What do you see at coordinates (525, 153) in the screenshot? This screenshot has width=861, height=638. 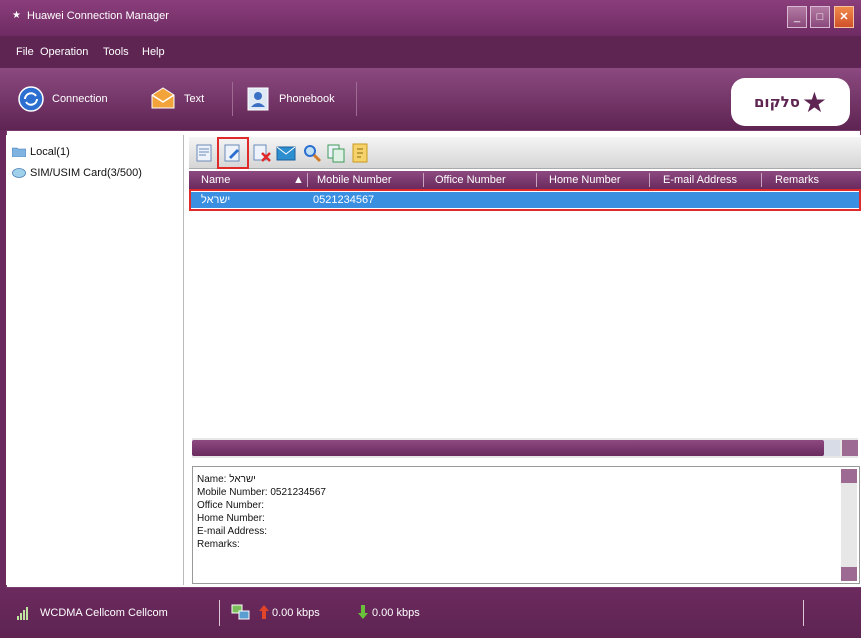 I see `contacts-toolbar` at bounding box center [525, 153].